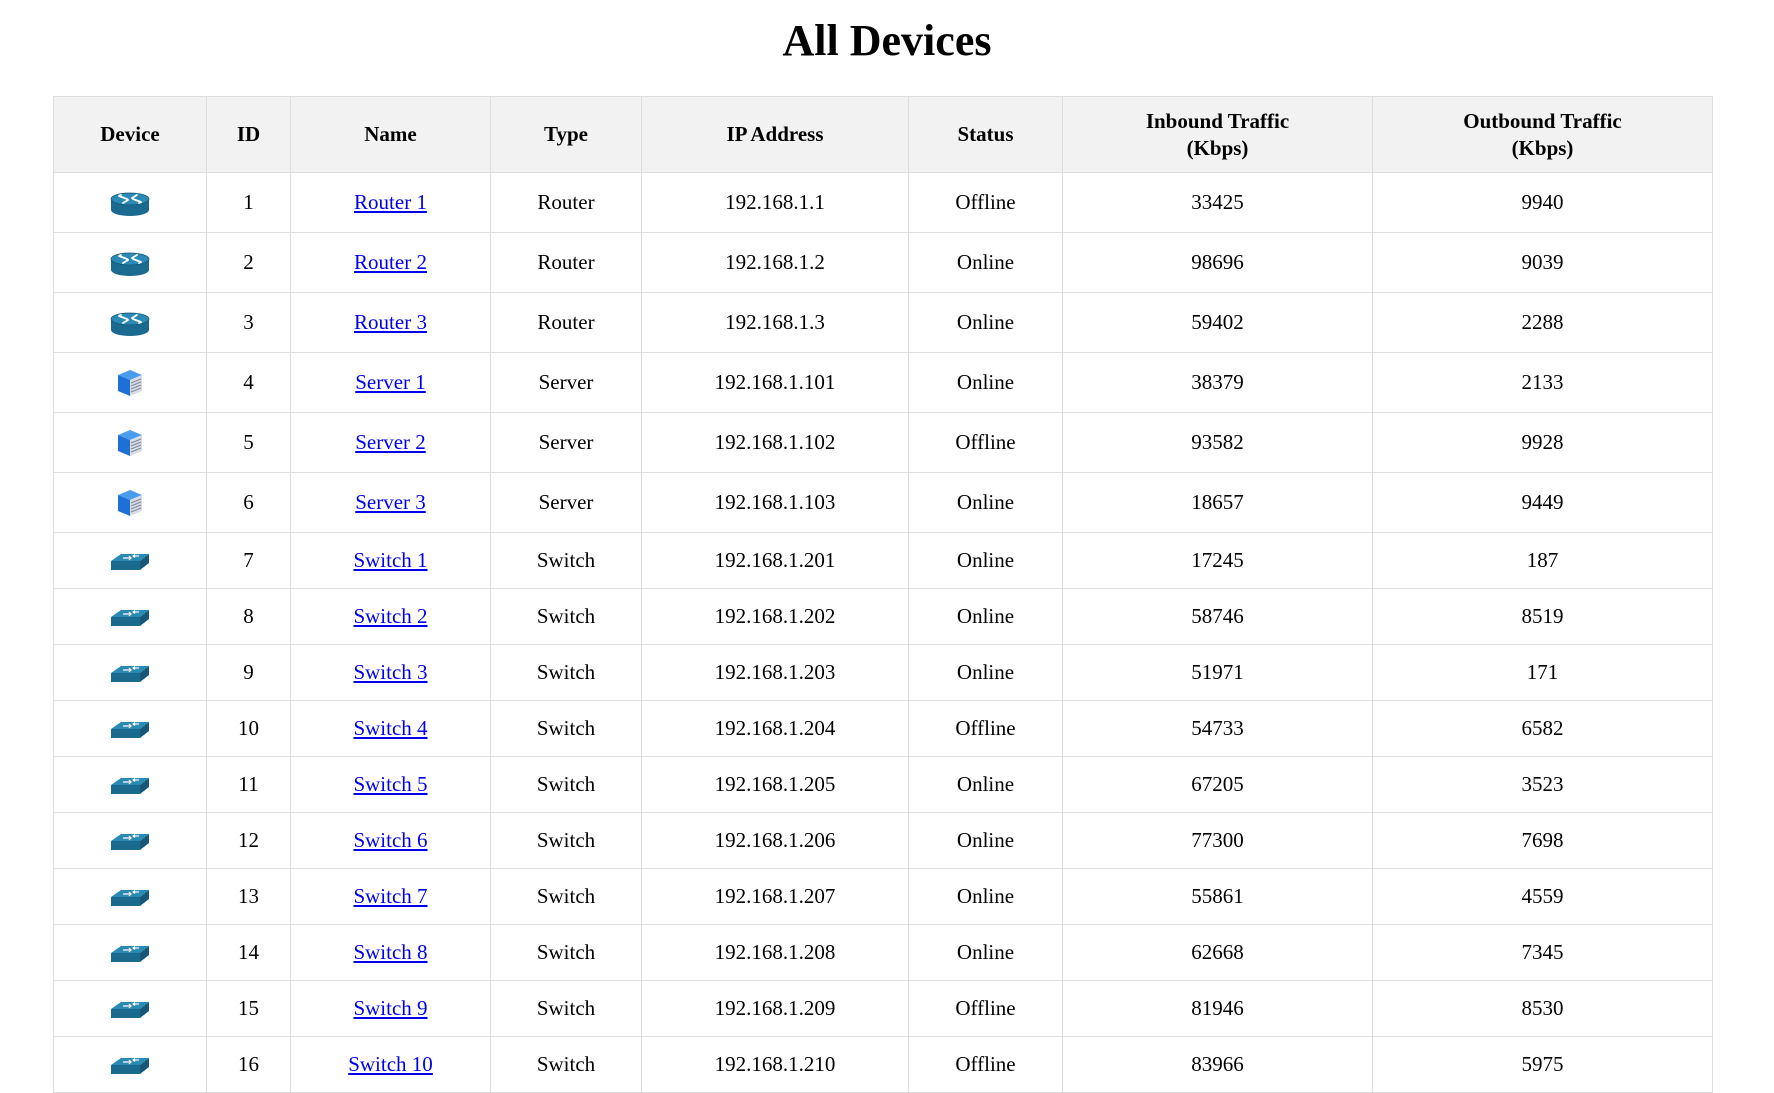 Image resolution: width=1774 pixels, height=1093 pixels. Describe the element at coordinates (390, 560) in the screenshot. I see `device-name-link: Switch 1` at that location.